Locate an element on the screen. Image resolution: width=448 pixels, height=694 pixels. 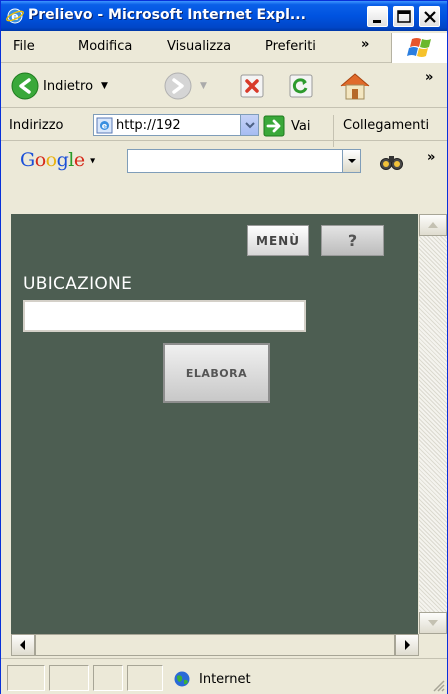
forward-dropdown-icon: ▼ is located at coordinates (203, 86).